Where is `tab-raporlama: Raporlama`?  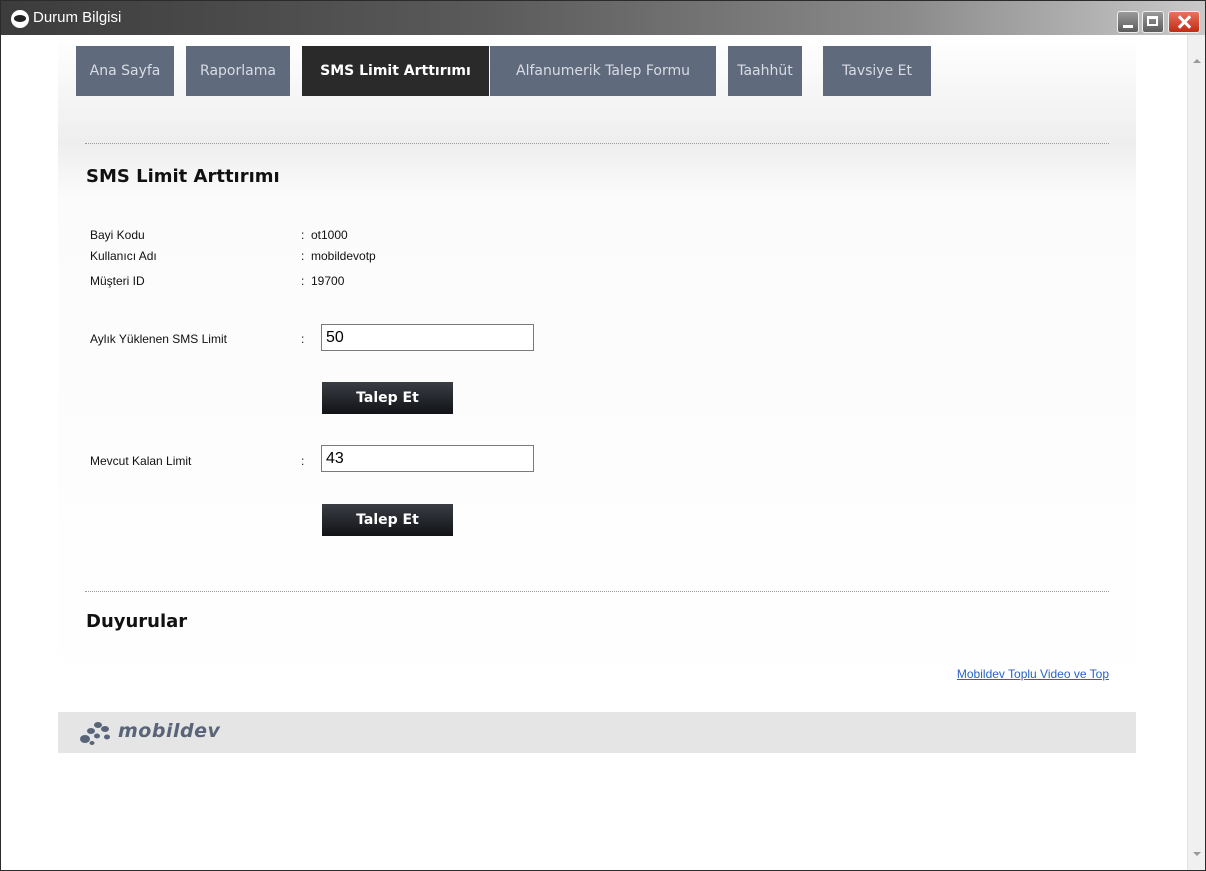
tab-raporlama: Raporlama is located at coordinates (238, 71).